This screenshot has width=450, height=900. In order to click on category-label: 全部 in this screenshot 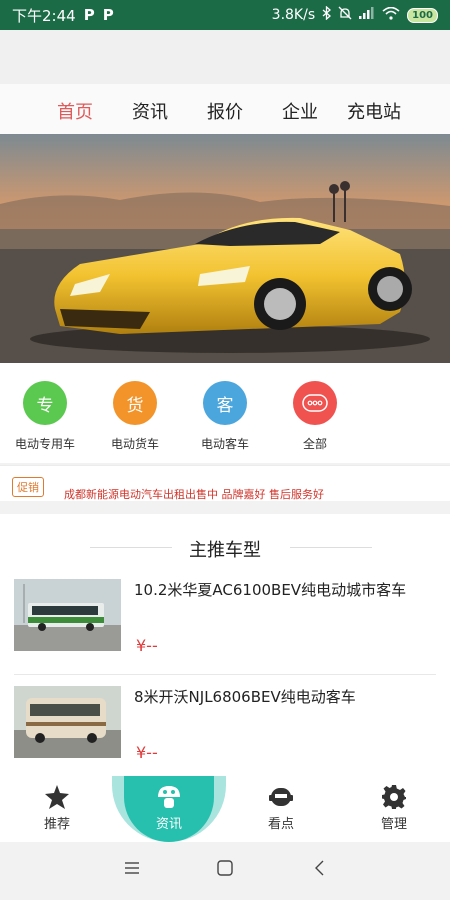, I will do `click(314, 444)`.